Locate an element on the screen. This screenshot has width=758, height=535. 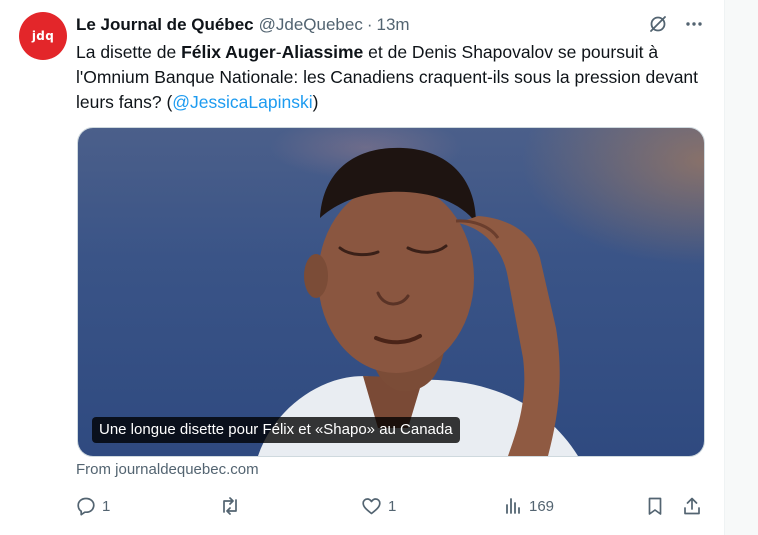
tweet-actions: 1 1 169 is located at coordinates (391, 509).